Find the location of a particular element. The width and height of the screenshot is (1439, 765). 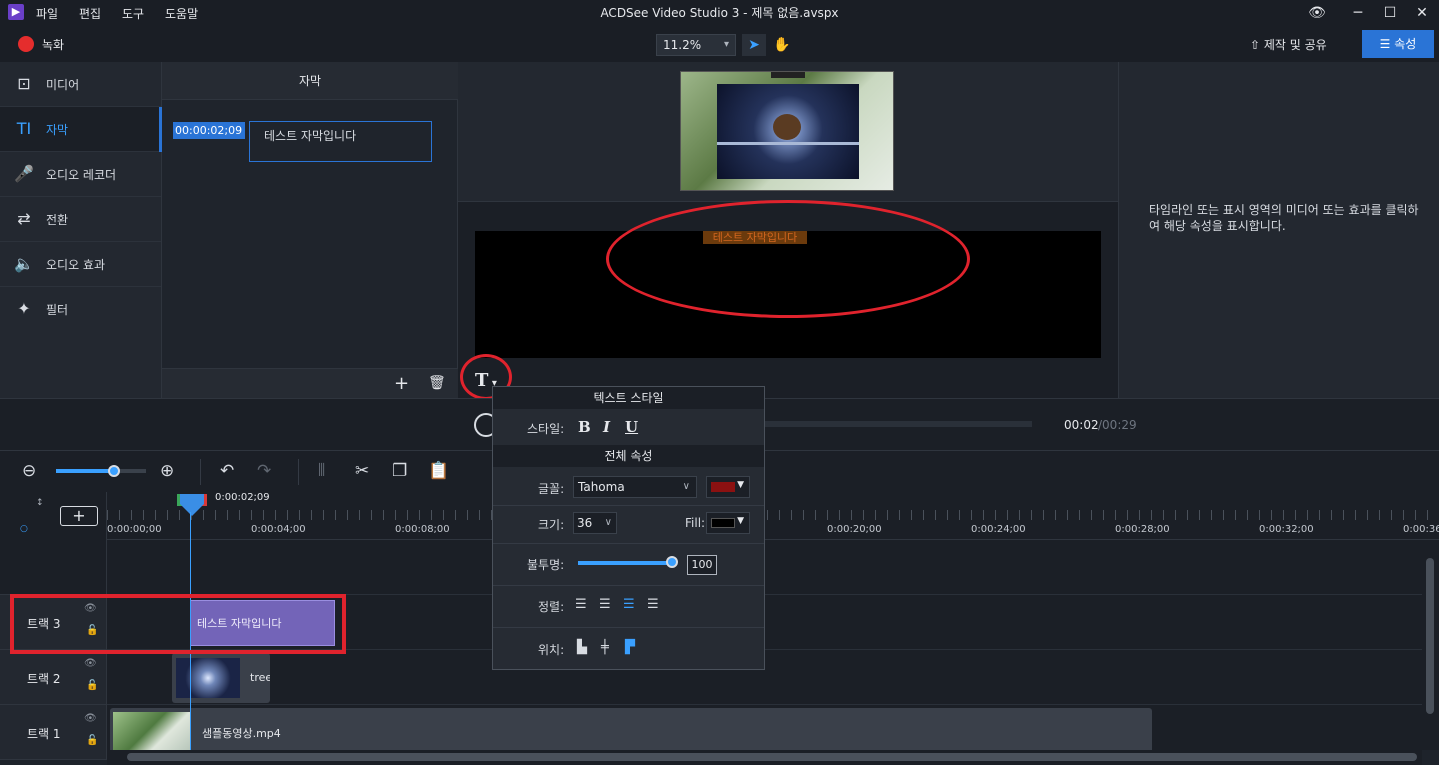

opacity-slider is located at coordinates (625, 563).